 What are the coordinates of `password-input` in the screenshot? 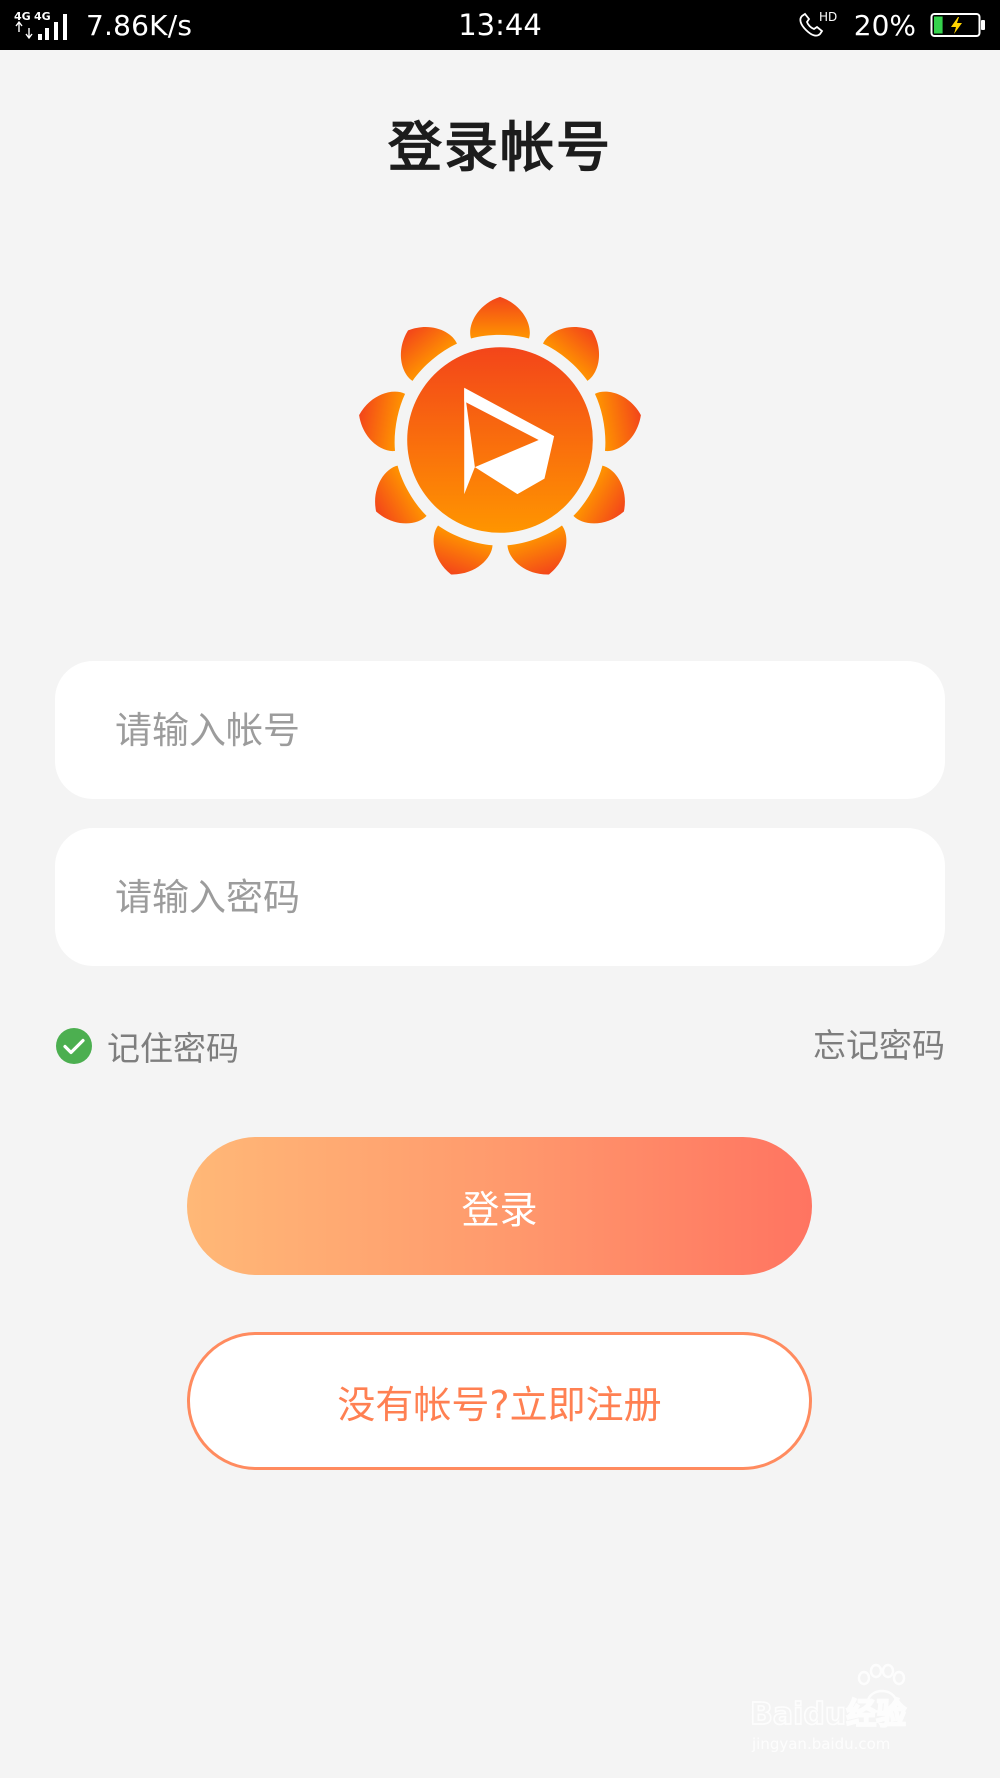 It's located at (529, 897).